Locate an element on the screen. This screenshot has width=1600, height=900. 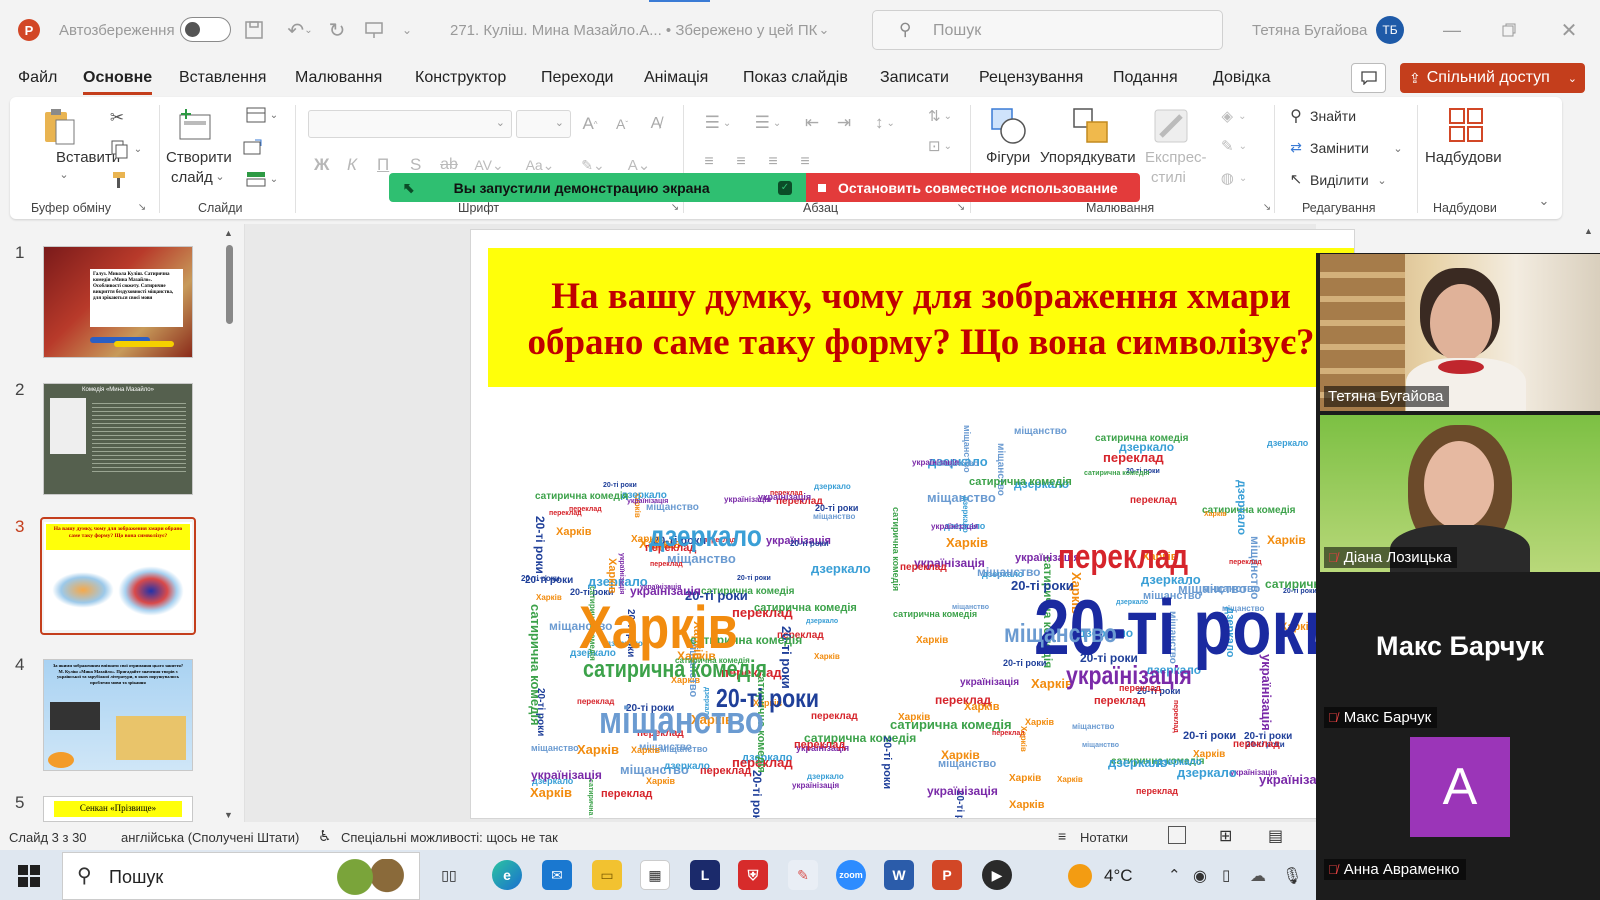
clipboard-launcher-icon: ↘ is located at coordinates (142, 207).